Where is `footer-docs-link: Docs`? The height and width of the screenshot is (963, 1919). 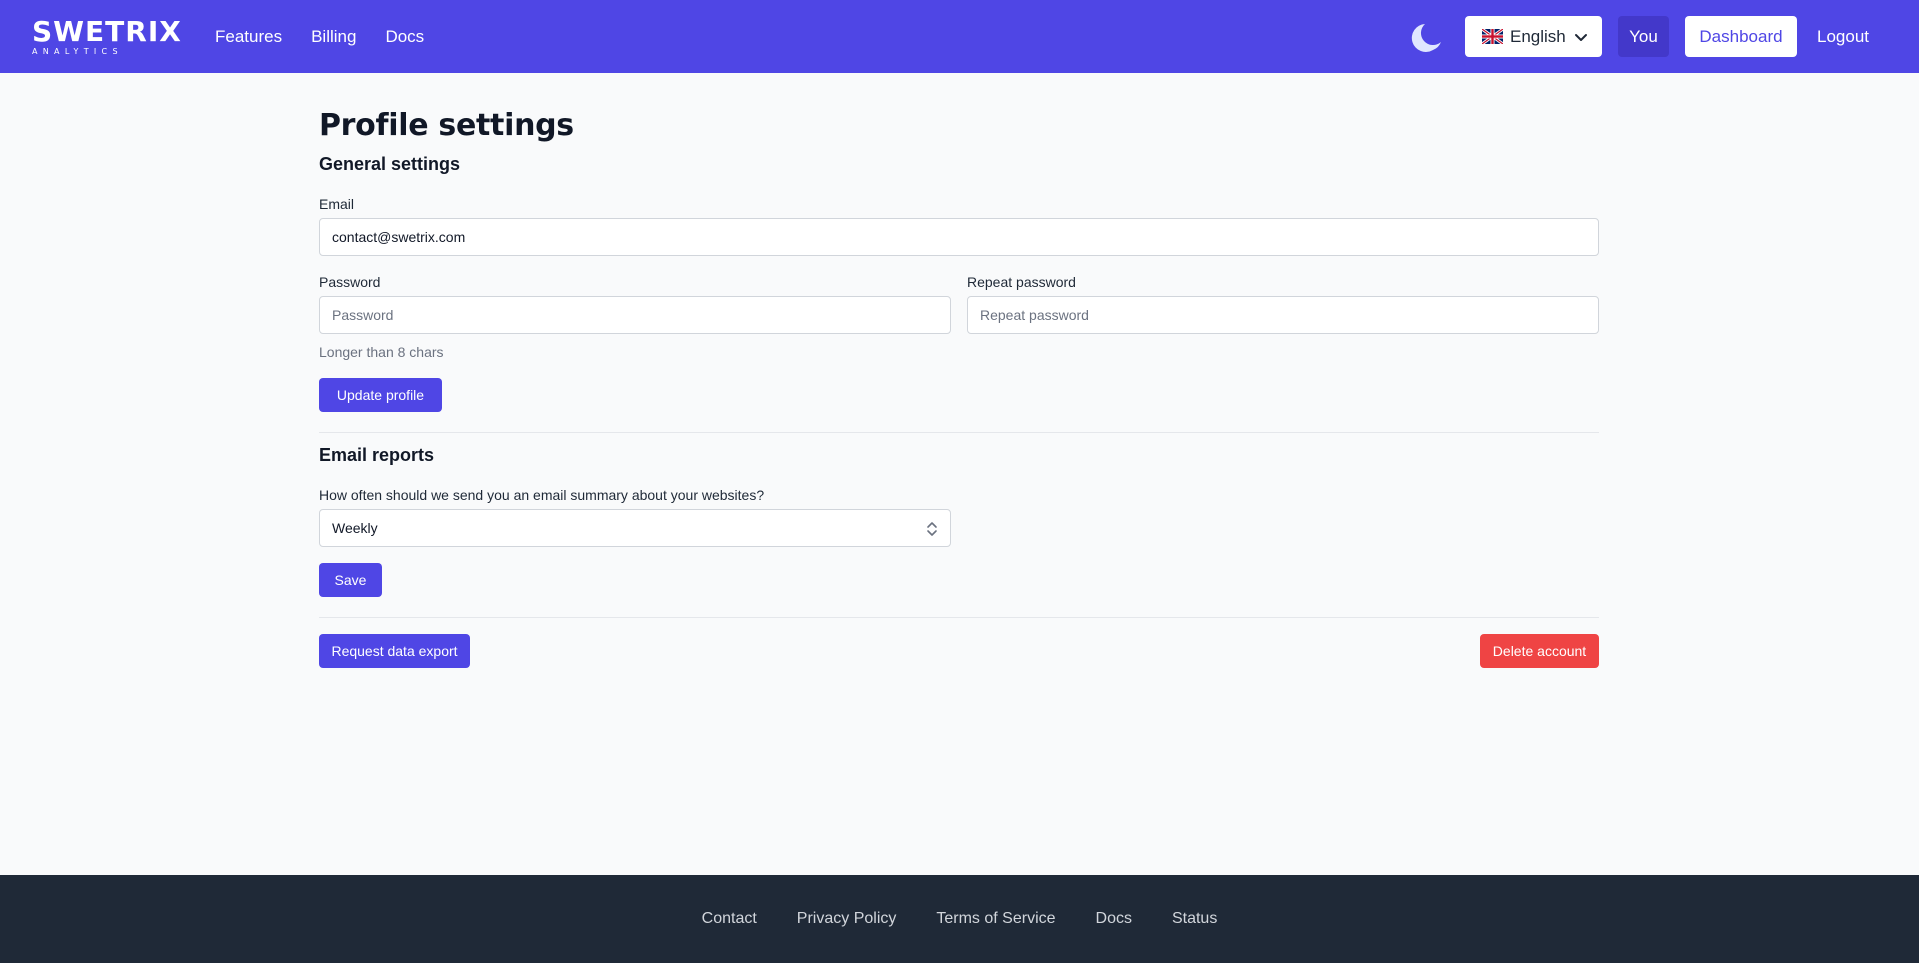
footer-docs-link: Docs is located at coordinates (1114, 919).